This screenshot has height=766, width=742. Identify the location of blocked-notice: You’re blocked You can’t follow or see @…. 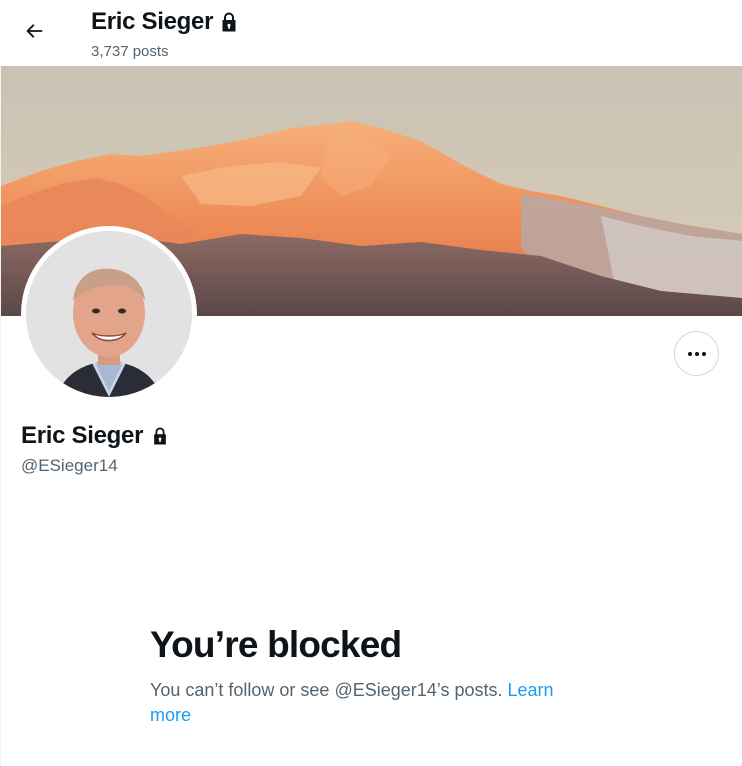
(370, 675).